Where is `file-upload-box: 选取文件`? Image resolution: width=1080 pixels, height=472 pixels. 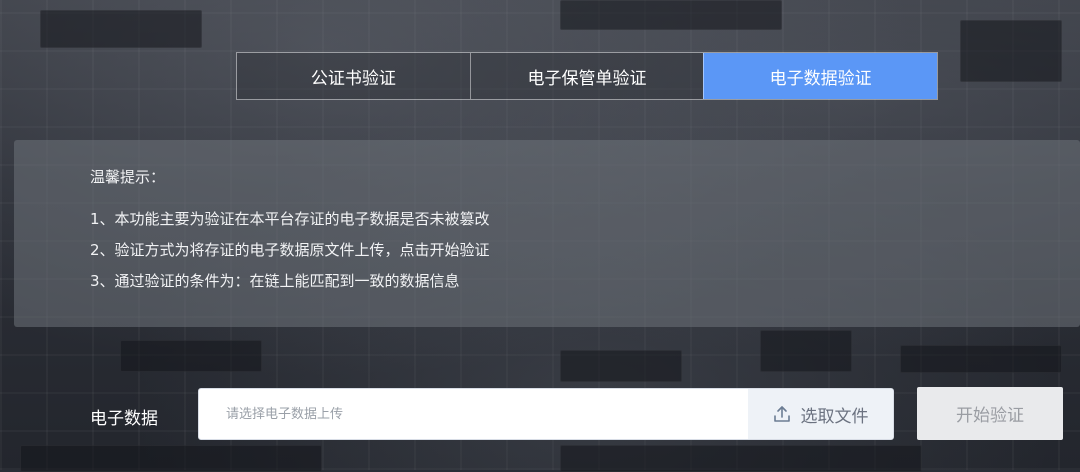 file-upload-box: 选取文件 is located at coordinates (546, 414).